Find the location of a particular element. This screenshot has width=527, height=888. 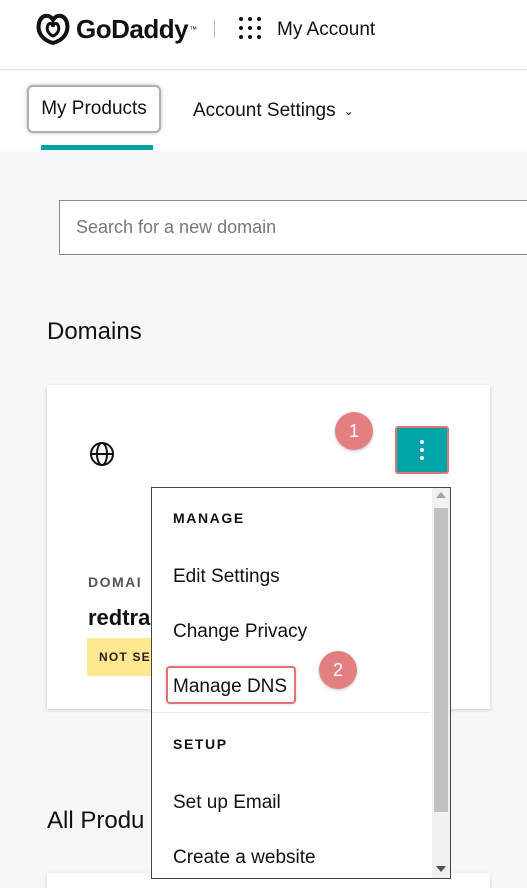

scrollbar-thumb is located at coordinates (441, 660).